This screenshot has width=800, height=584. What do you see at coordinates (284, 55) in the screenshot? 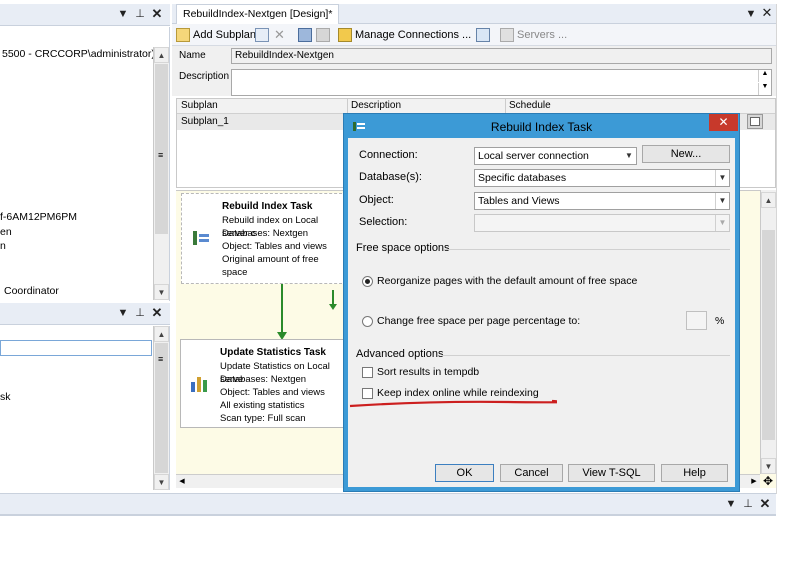
I see `plan-name-value: RebuildIndex-Nextgen` at bounding box center [284, 55].